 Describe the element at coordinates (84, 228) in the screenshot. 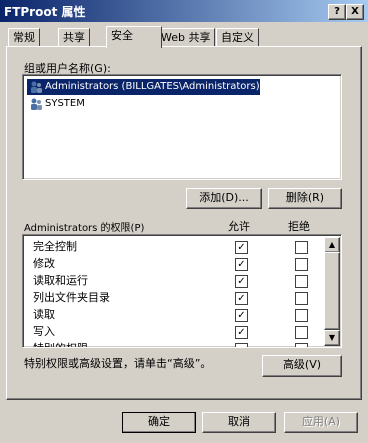

I see `permissions-label: Administrators 的权限(P)` at that location.